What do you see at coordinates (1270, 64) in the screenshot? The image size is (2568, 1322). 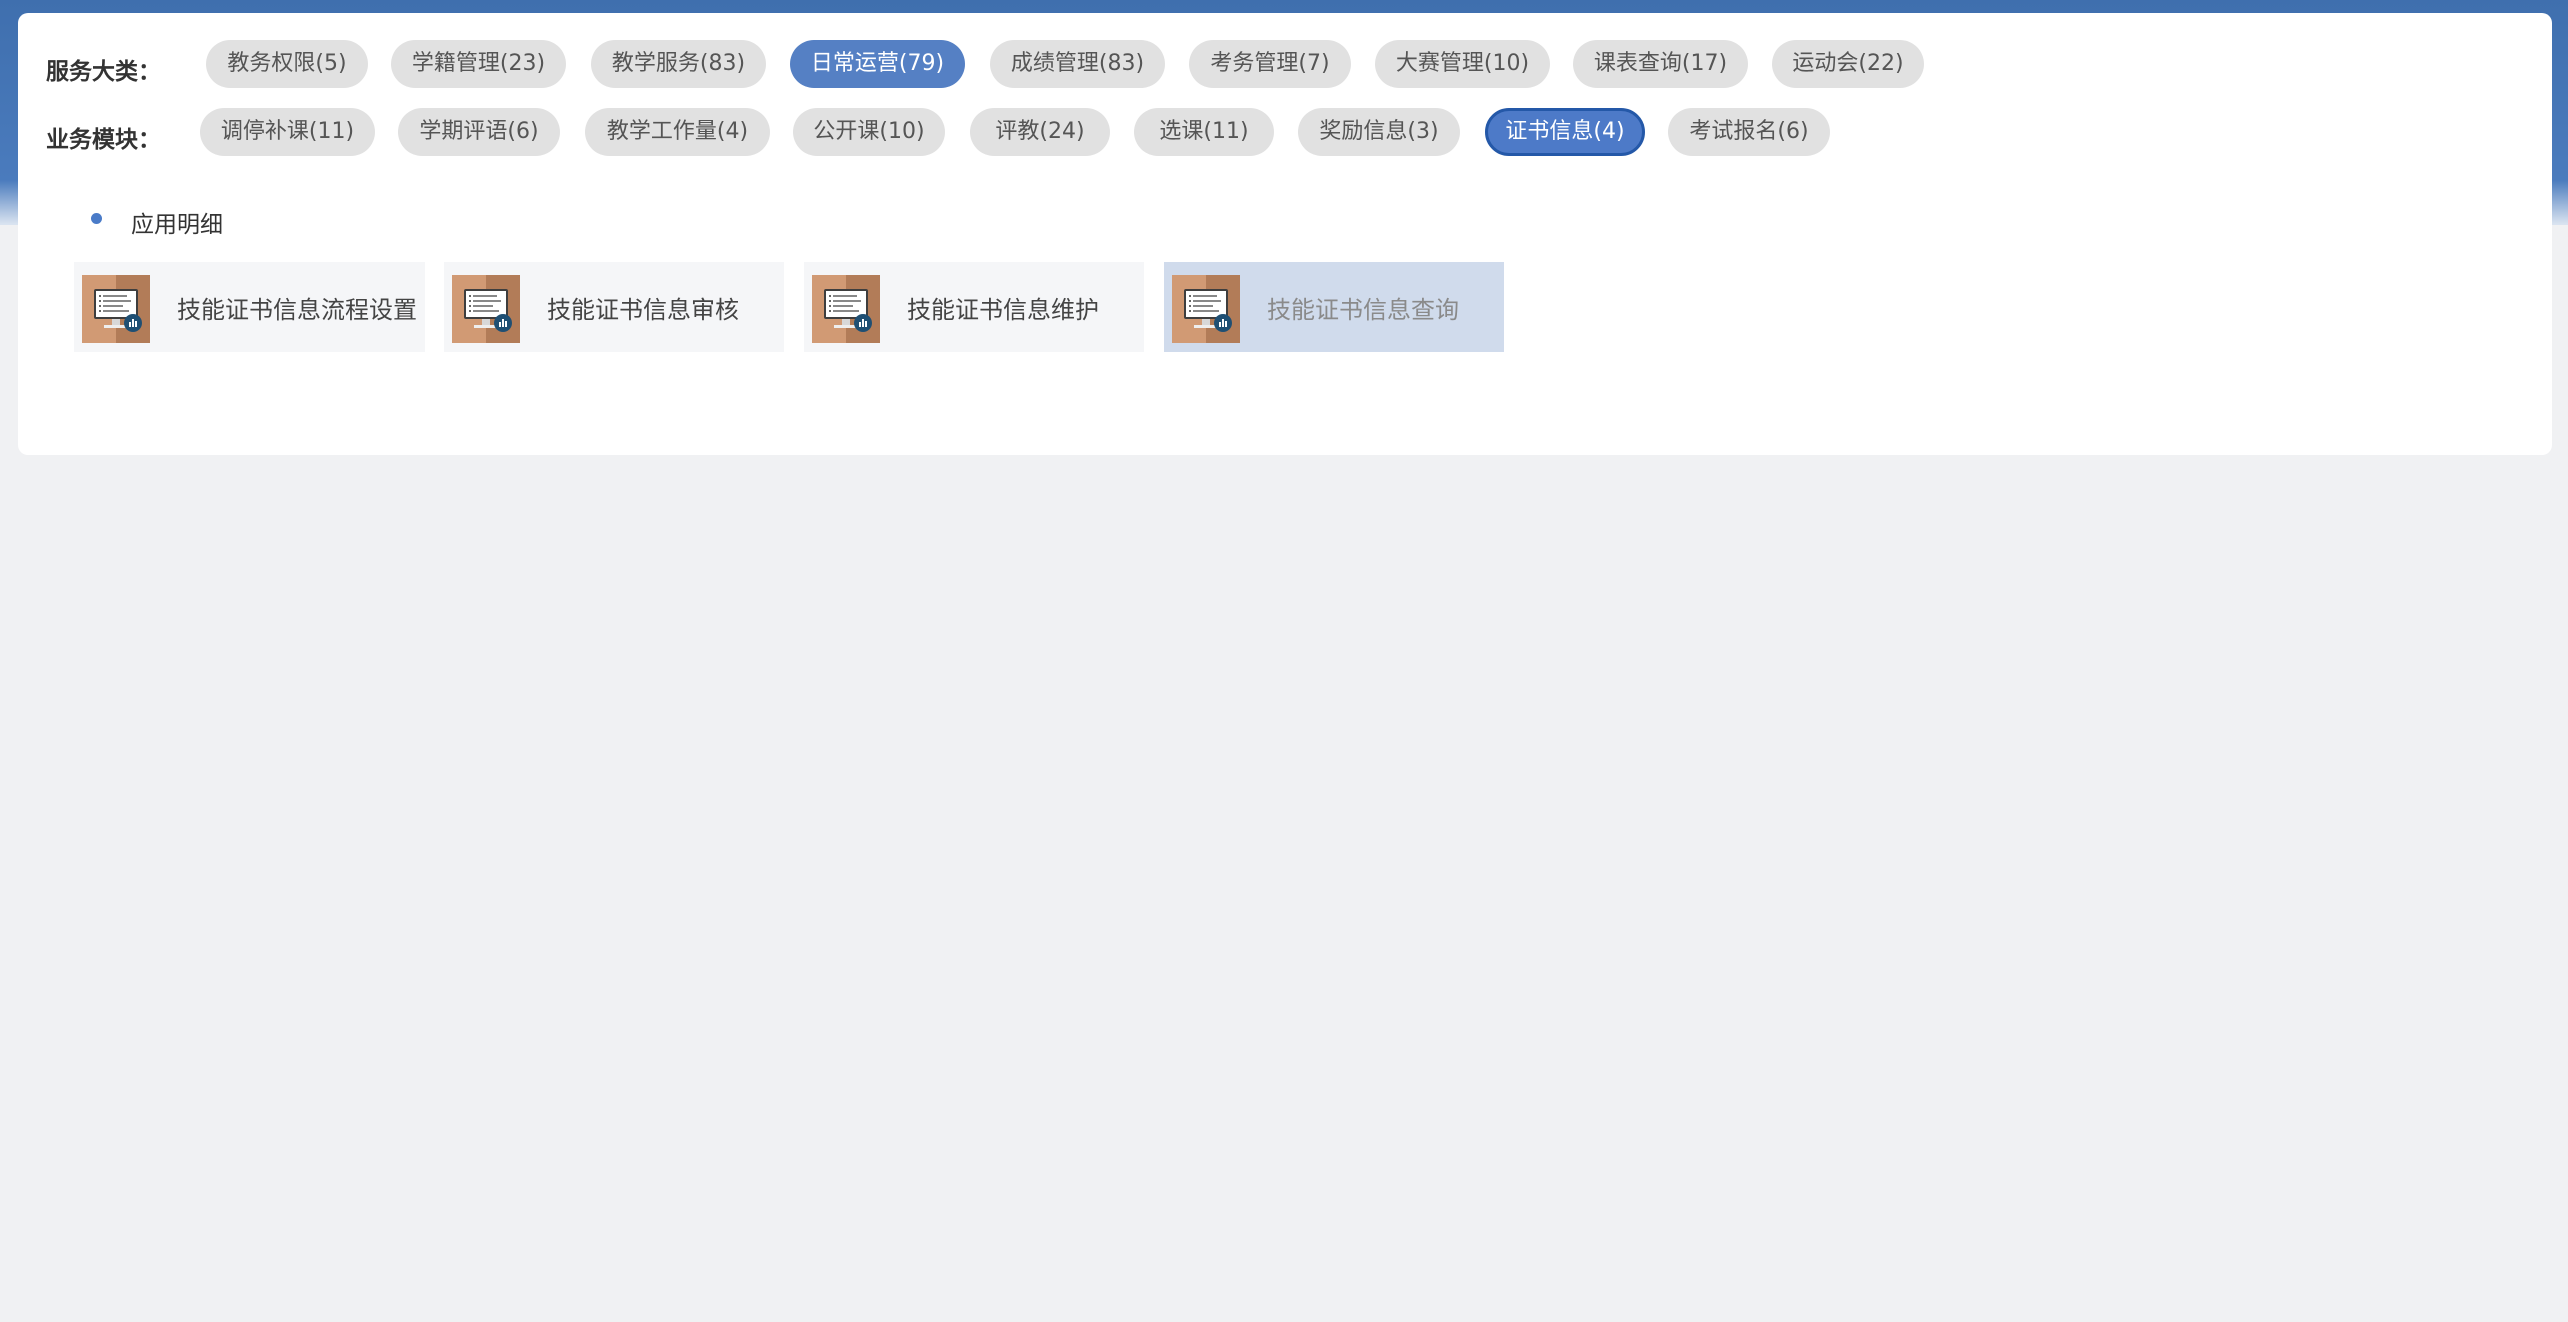 I see `category-pill-kaowu-guanli: 考务管理(7)` at bounding box center [1270, 64].